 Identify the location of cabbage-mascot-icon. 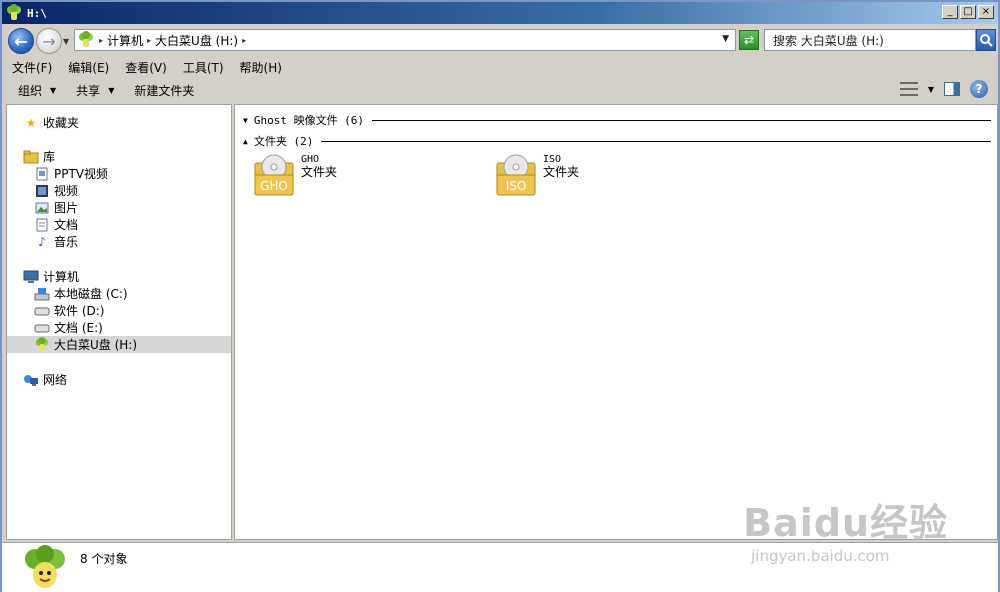
(45, 566).